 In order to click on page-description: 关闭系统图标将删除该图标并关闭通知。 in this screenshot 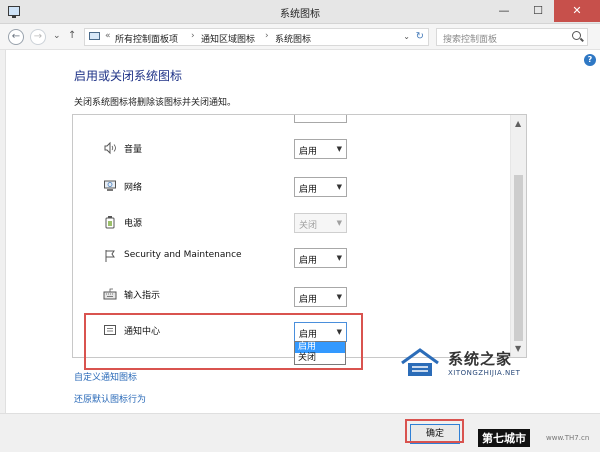, I will do `click(155, 103)`.